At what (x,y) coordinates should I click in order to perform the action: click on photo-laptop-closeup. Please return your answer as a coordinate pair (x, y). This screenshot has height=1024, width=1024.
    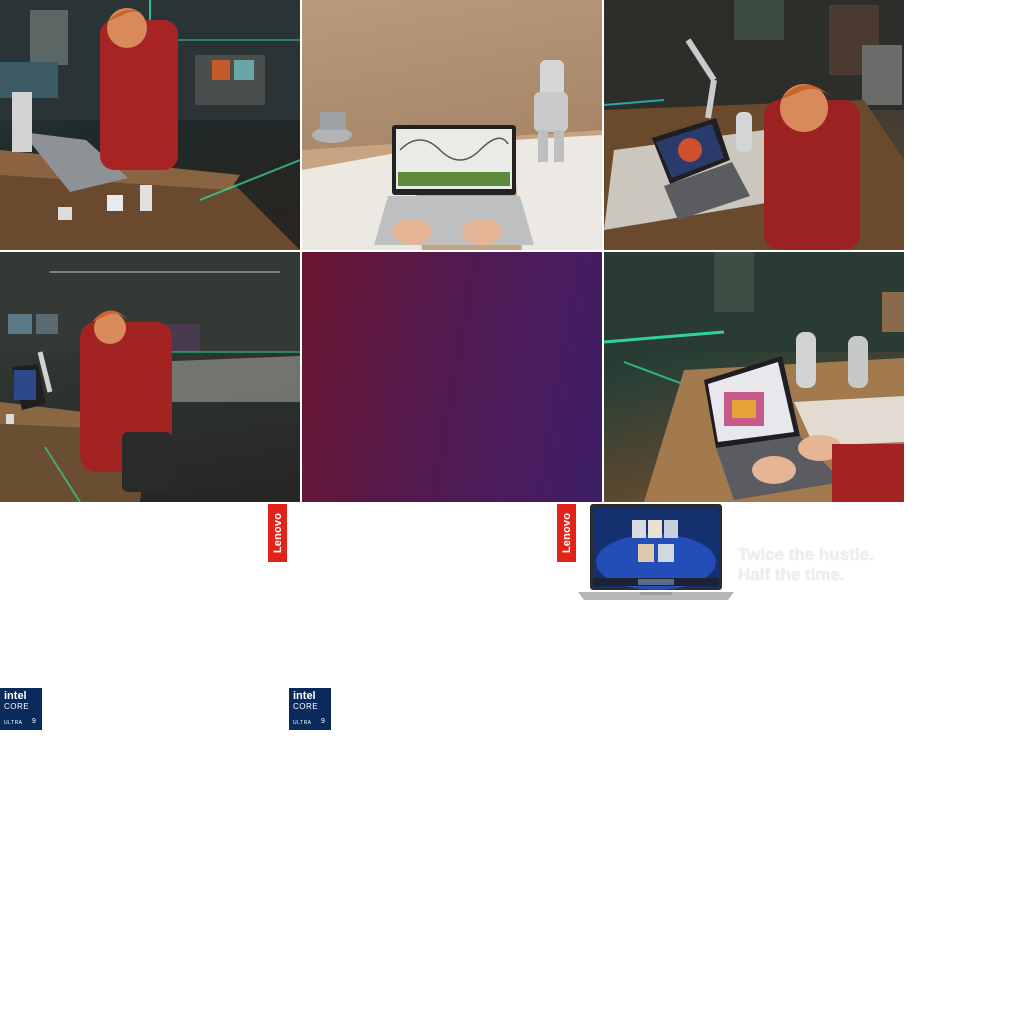
    Looking at the image, I should click on (754, 377).